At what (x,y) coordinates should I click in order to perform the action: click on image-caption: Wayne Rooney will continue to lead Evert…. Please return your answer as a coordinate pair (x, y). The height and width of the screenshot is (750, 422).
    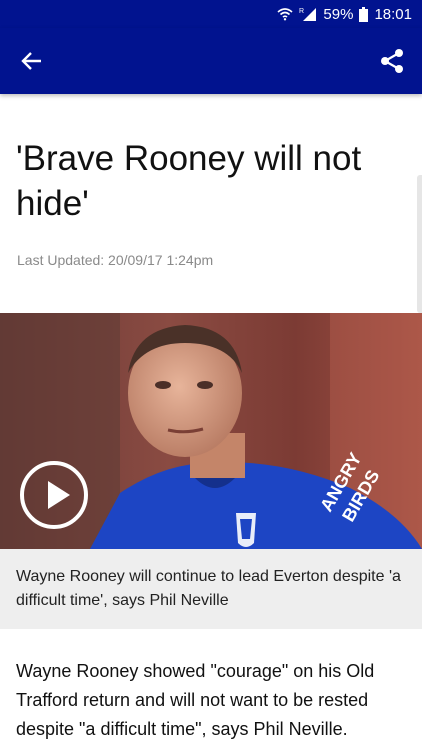
    Looking at the image, I should click on (208, 588).